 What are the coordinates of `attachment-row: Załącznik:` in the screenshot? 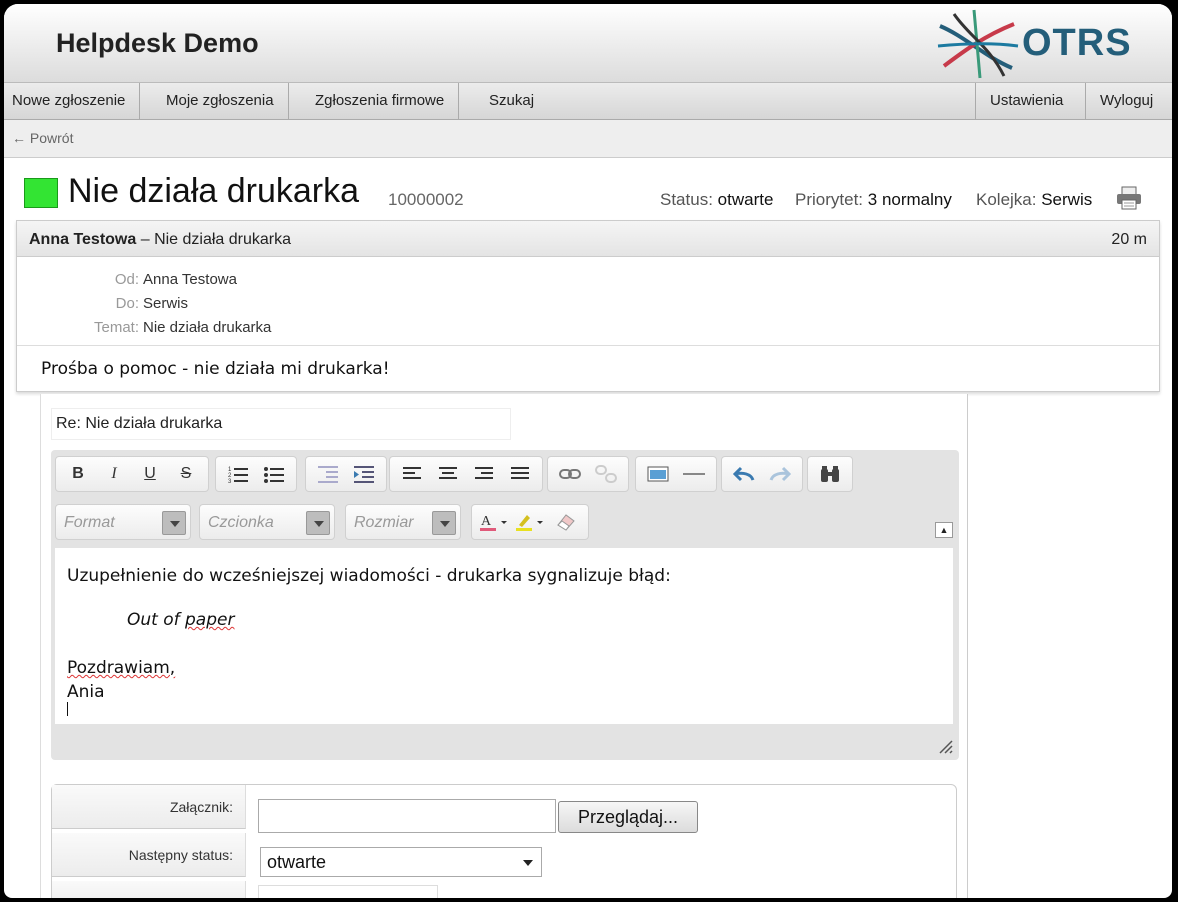 It's located at (149, 807).